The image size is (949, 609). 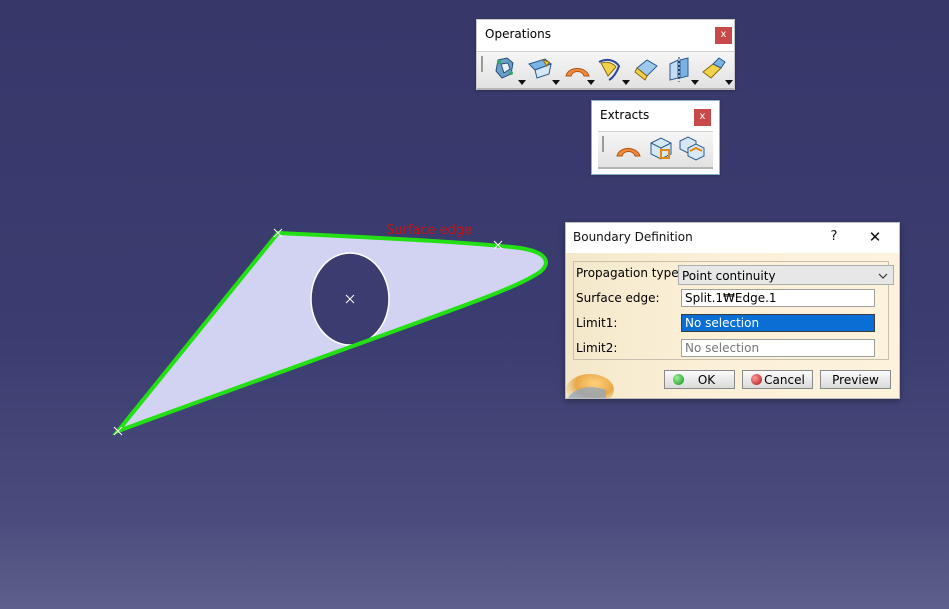 I want to click on toolbar-title: Operations, so click(x=518, y=34).